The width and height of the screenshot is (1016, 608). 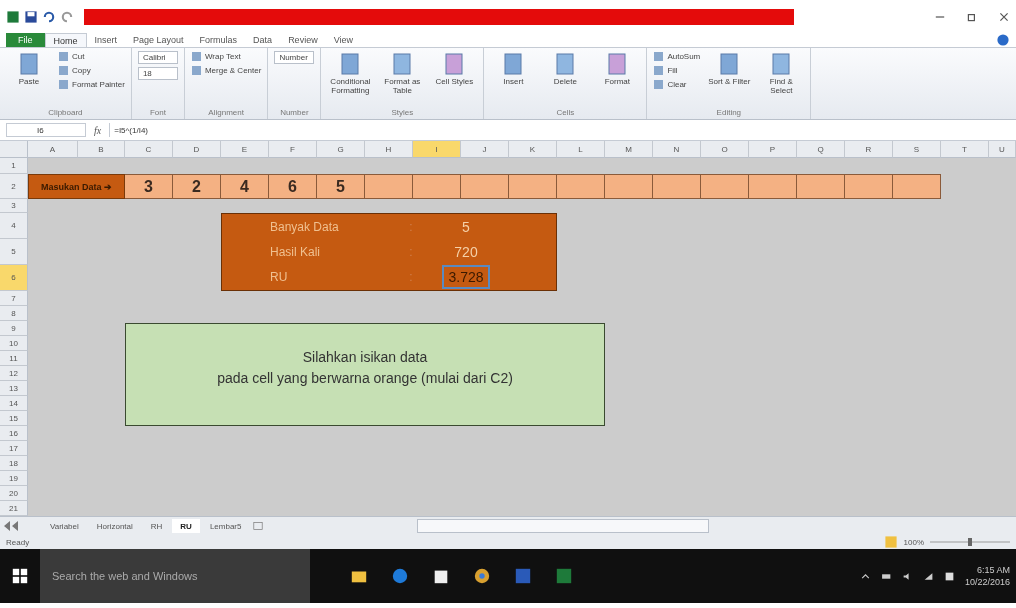 What do you see at coordinates (14, 343) in the screenshot?
I see `row-header: 10` at bounding box center [14, 343].